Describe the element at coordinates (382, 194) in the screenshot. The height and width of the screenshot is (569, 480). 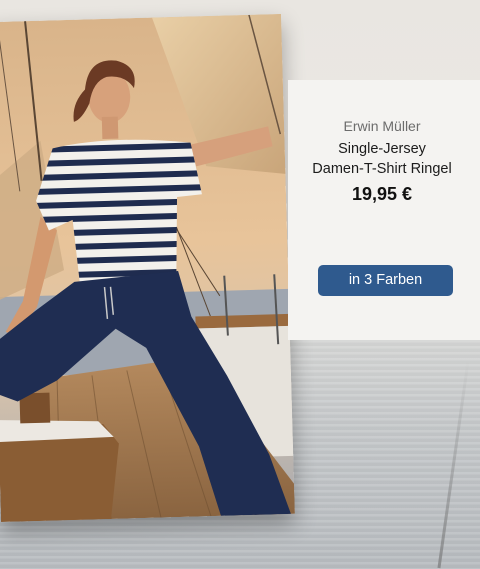
I see `product-price: 19,95 €` at that location.